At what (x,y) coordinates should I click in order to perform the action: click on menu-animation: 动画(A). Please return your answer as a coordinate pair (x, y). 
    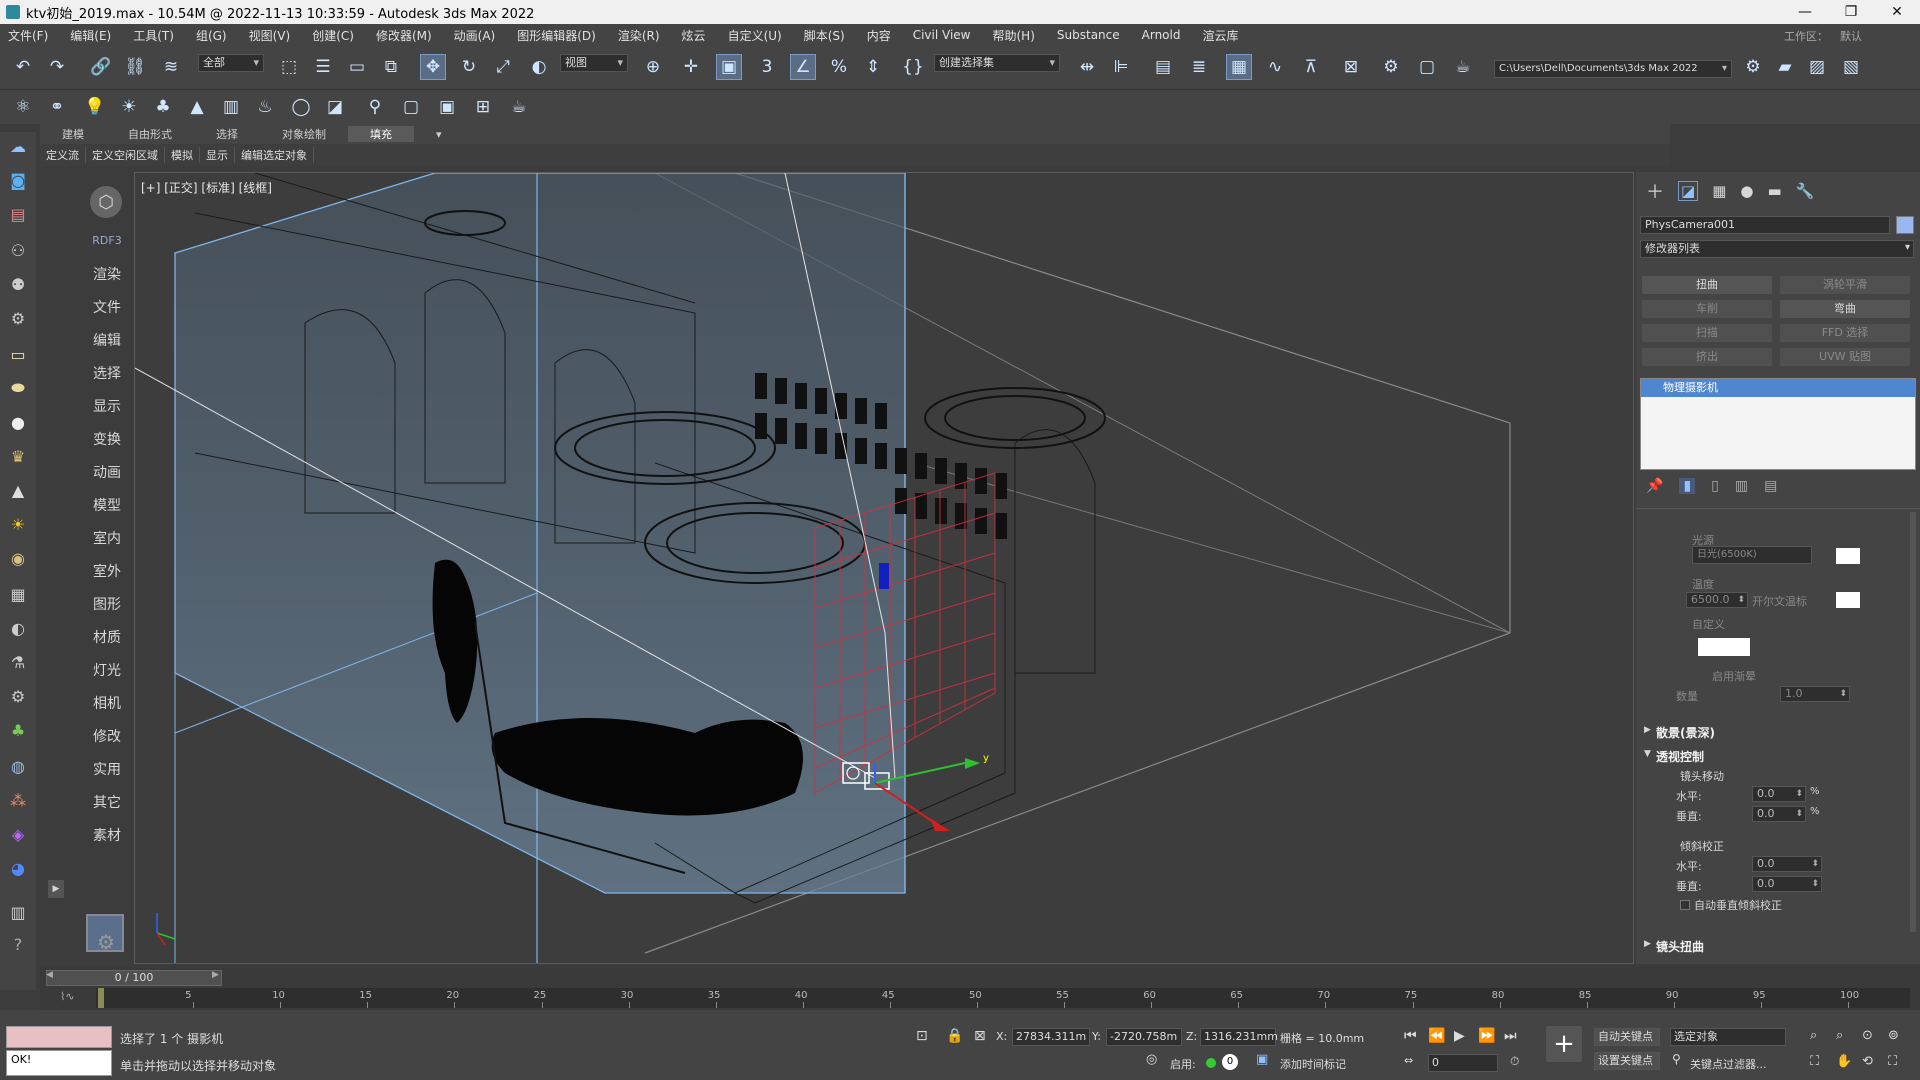
    Looking at the image, I should click on (475, 35).